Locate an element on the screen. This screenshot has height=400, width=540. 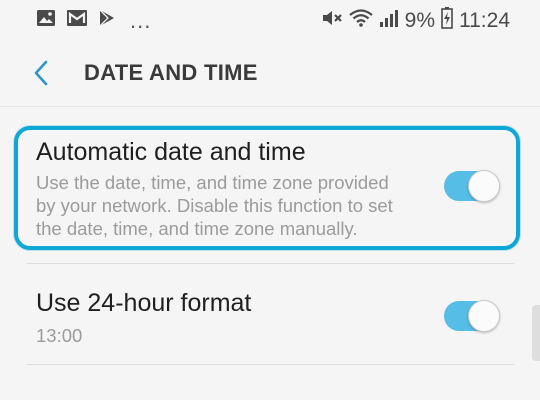
mail-icon is located at coordinates (77, 20).